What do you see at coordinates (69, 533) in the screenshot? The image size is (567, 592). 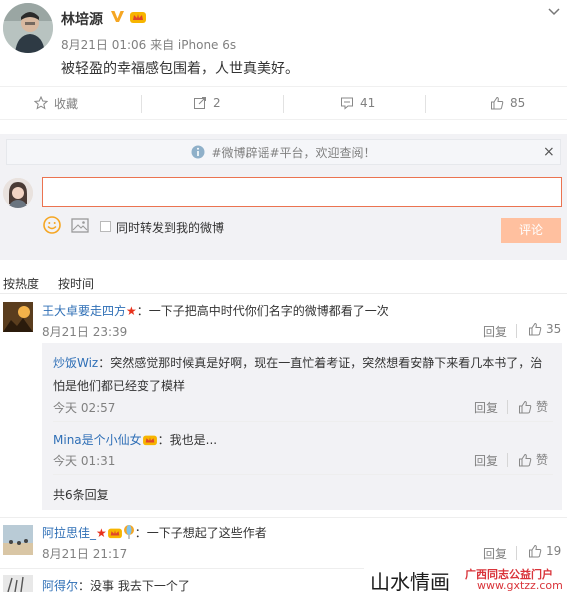 I see `commenter-name: 阿拉思佳_` at bounding box center [69, 533].